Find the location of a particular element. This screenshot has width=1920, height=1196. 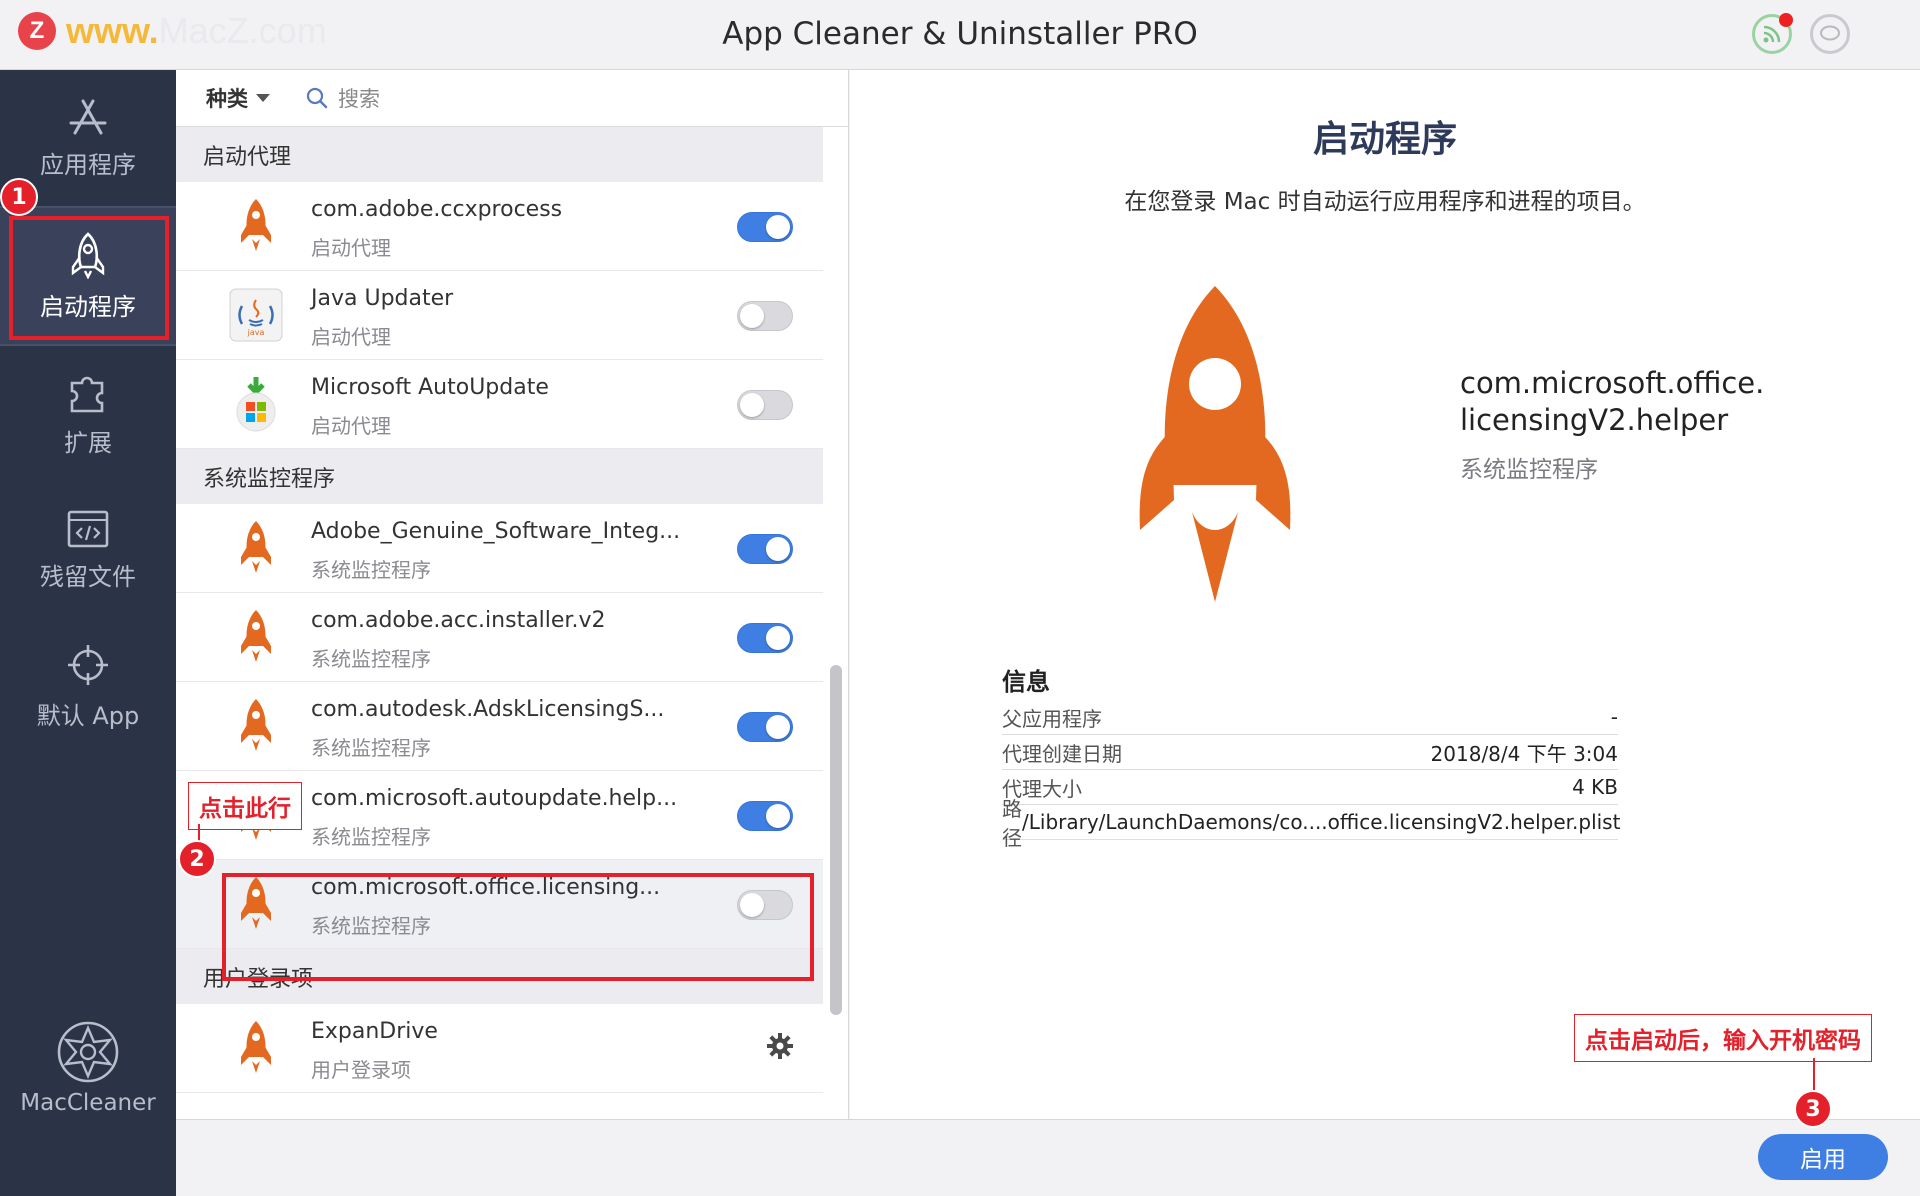

maccleaner-link: MacCleaner is located at coordinates (88, 1068).